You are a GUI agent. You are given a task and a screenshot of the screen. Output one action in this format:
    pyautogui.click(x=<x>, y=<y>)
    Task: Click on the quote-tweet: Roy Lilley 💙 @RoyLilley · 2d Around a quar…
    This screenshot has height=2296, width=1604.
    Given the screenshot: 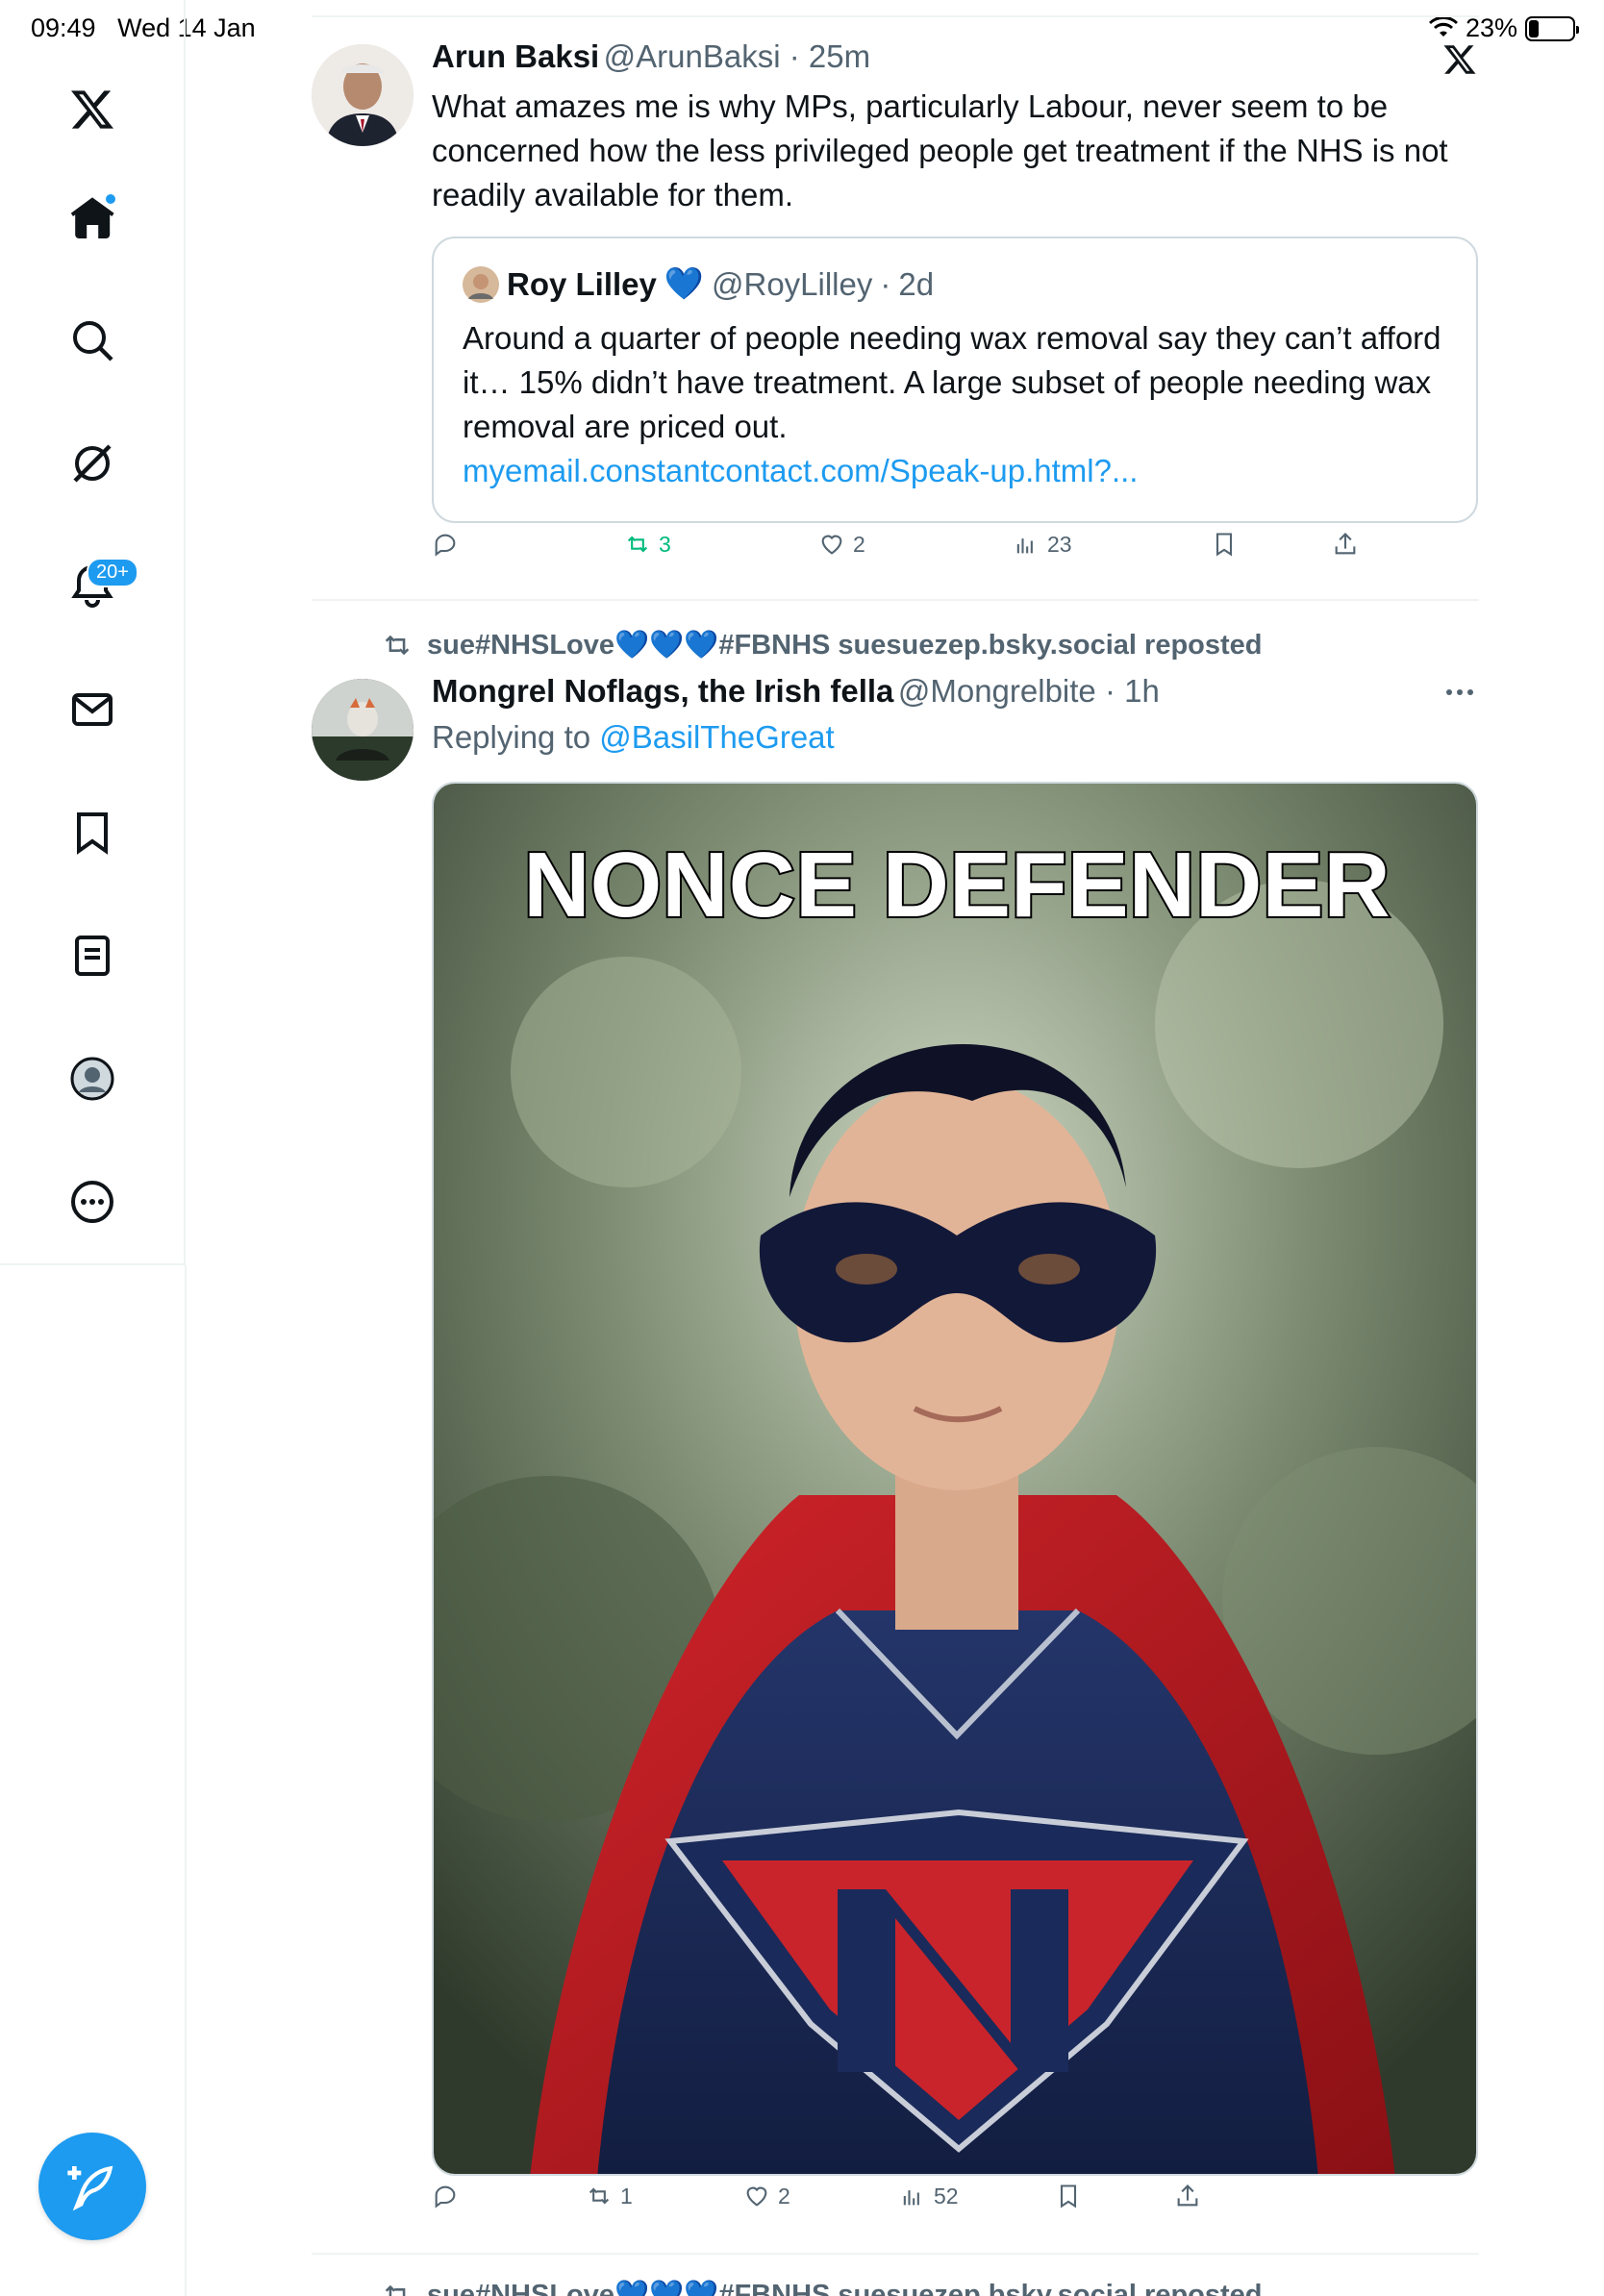 What is the action you would take?
    pyautogui.click(x=955, y=380)
    